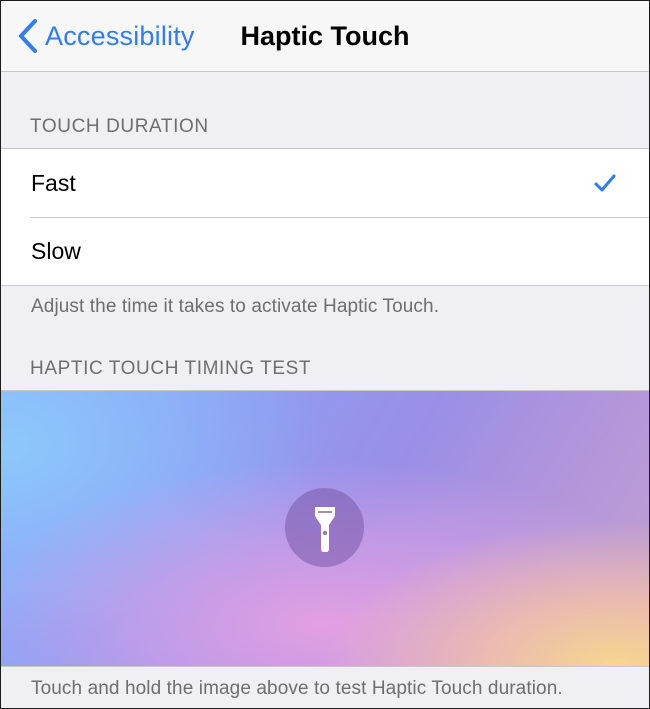 The width and height of the screenshot is (650, 709). I want to click on checkmark-icon, so click(605, 183).